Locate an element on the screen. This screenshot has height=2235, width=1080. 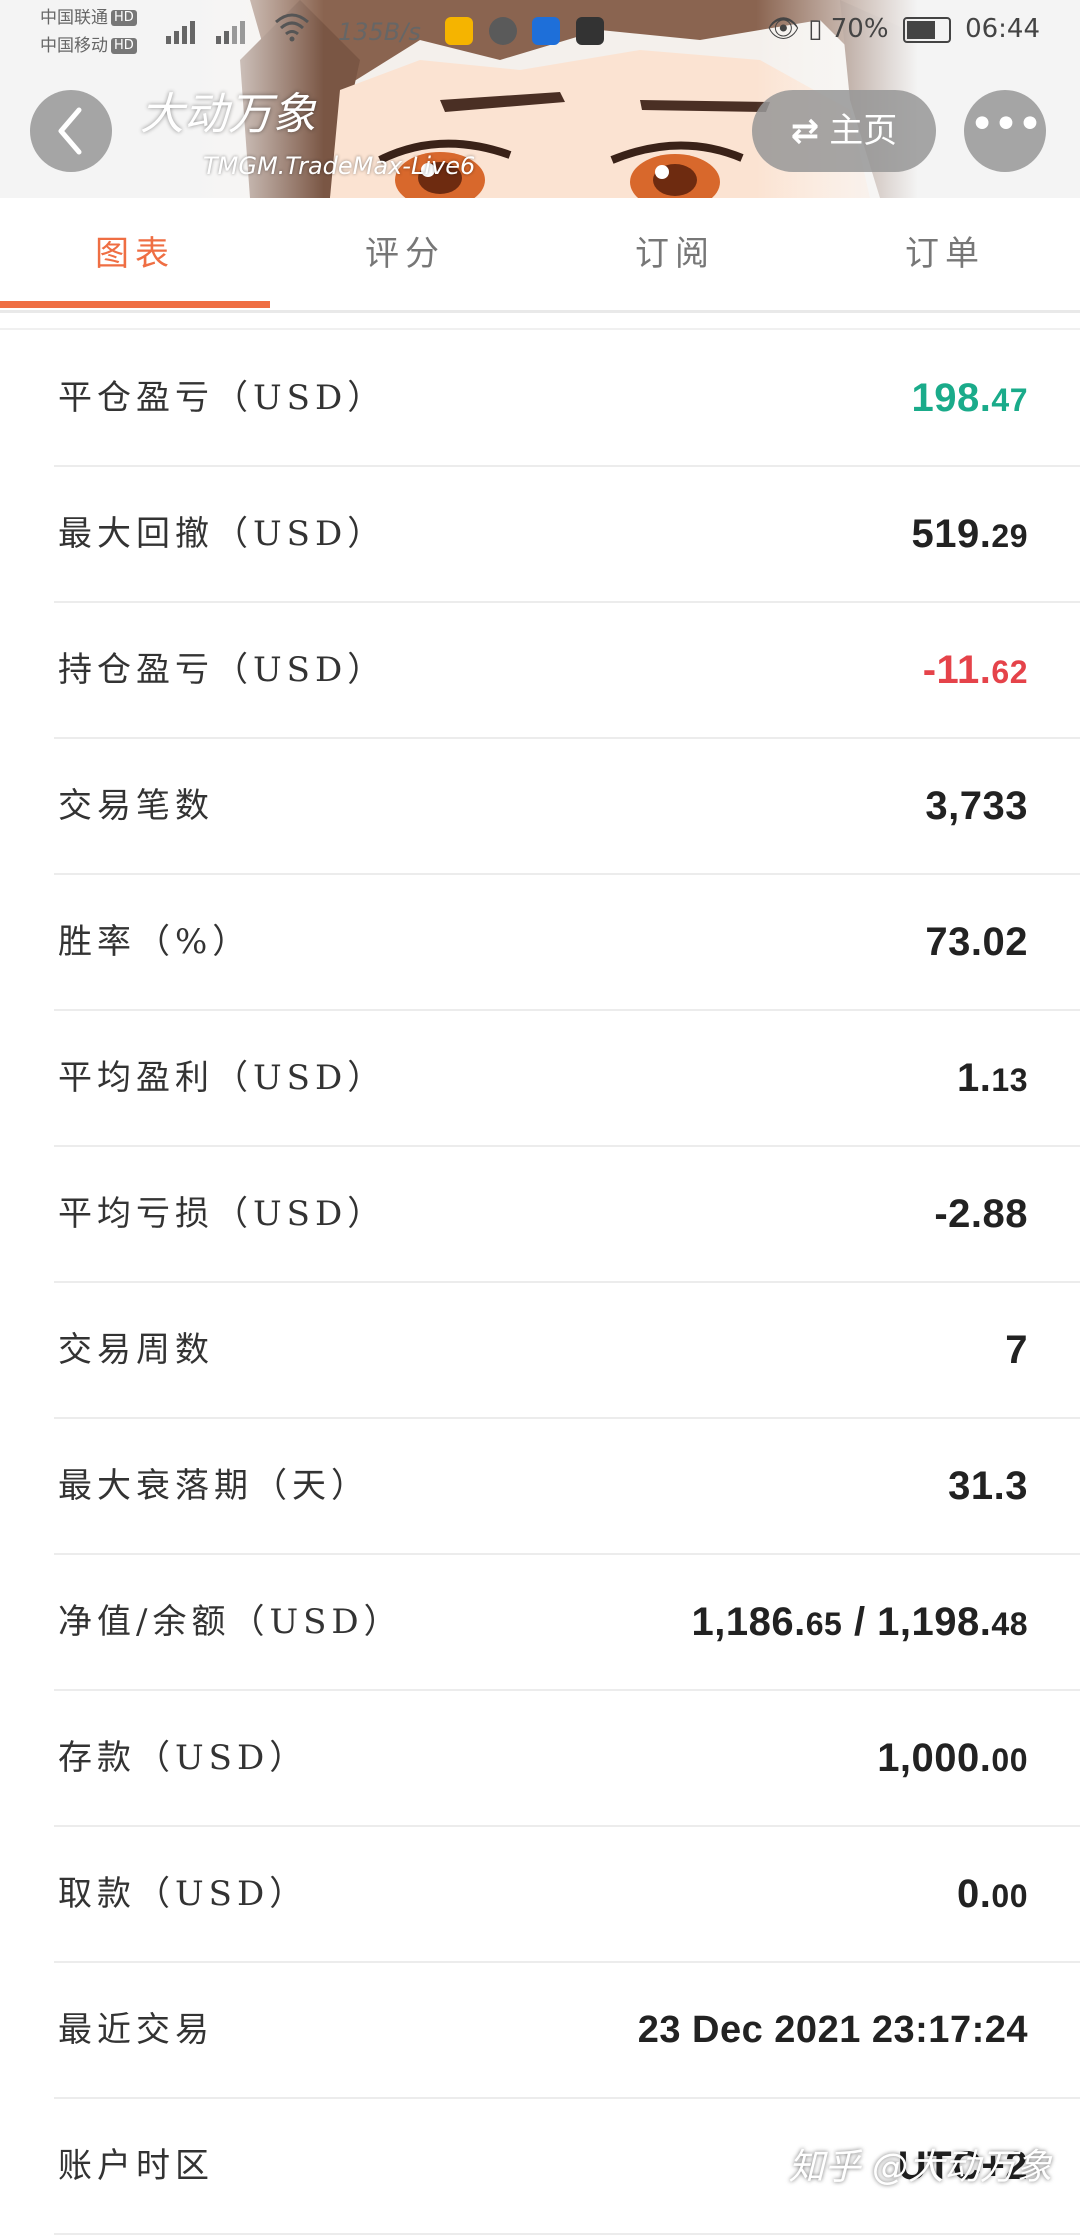
back-chevron-icon is located at coordinates (70, 131).